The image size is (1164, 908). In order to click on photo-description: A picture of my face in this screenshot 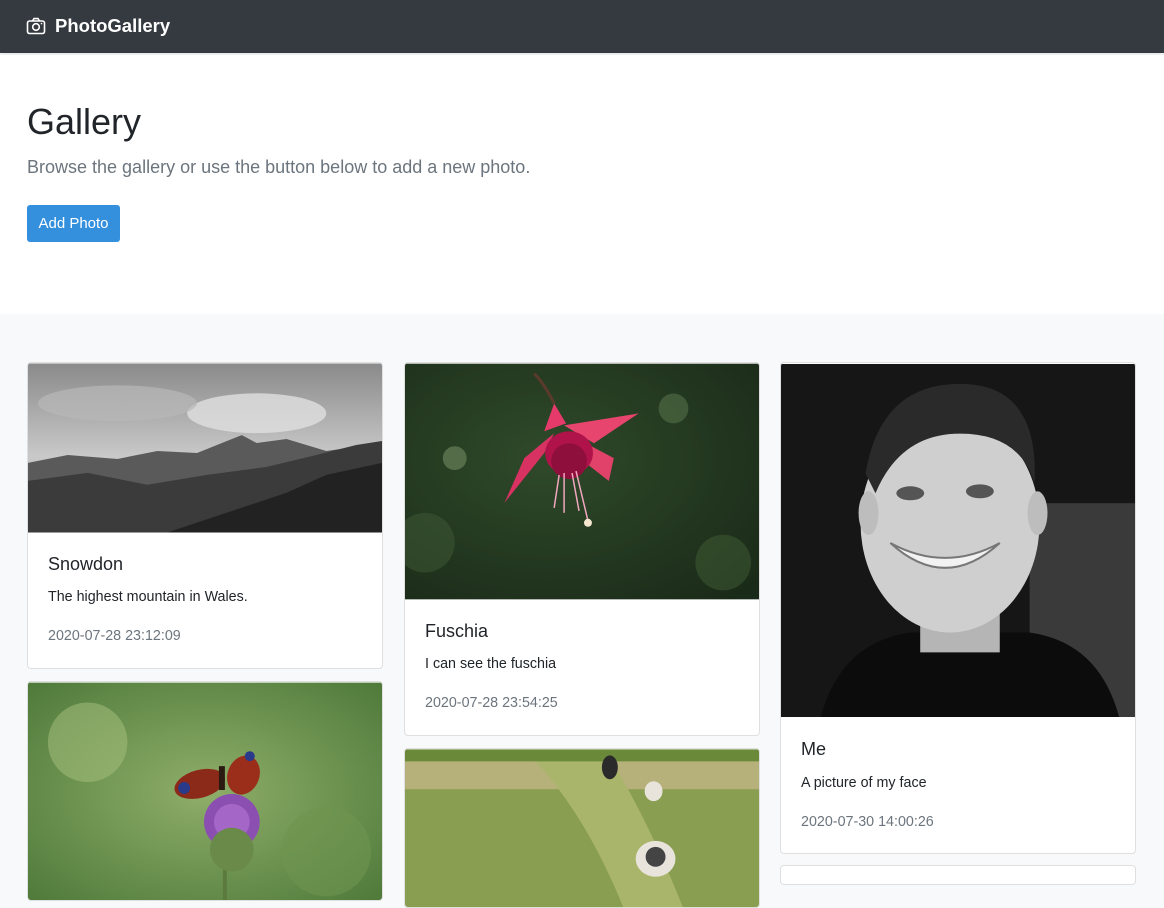, I will do `click(864, 783)`.